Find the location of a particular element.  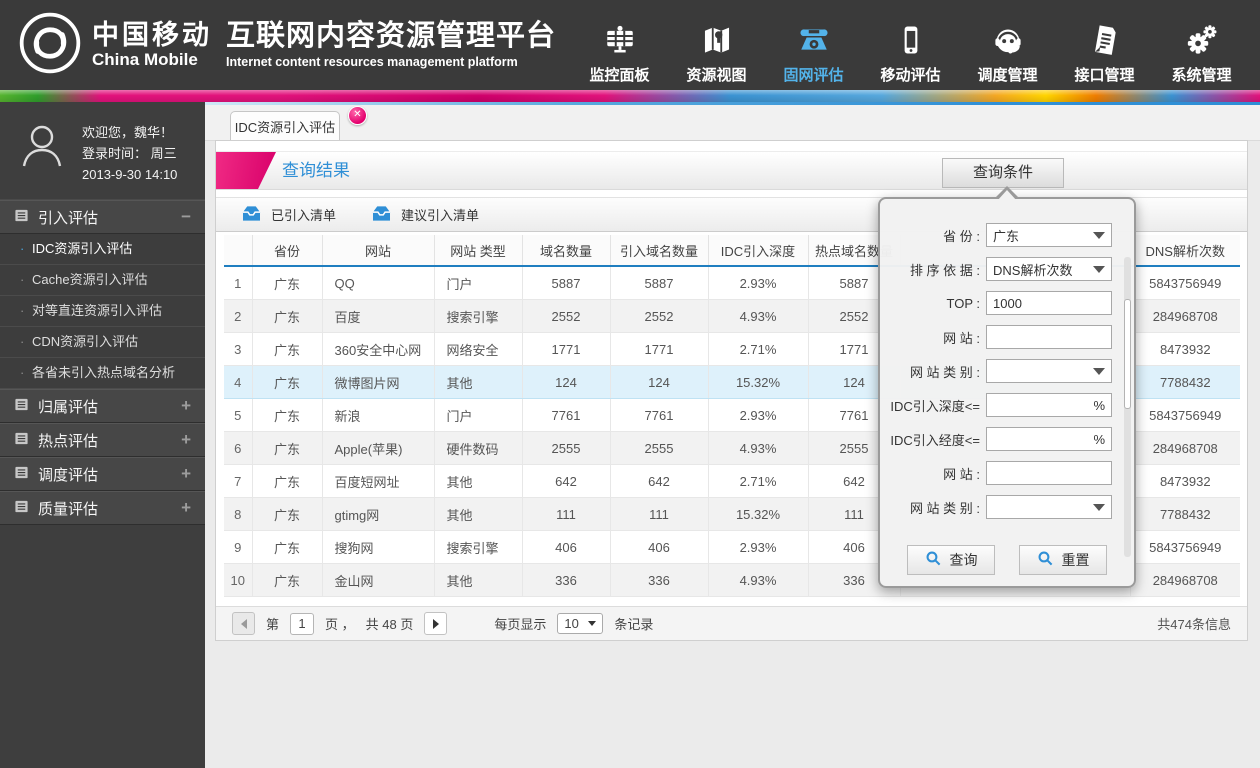

sidebar-section-质量评估: 质量评估 + is located at coordinates (102, 508).